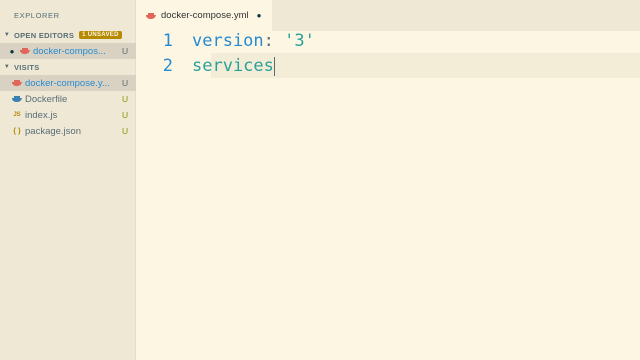  I want to click on file-name: Dockerfile, so click(46, 99).